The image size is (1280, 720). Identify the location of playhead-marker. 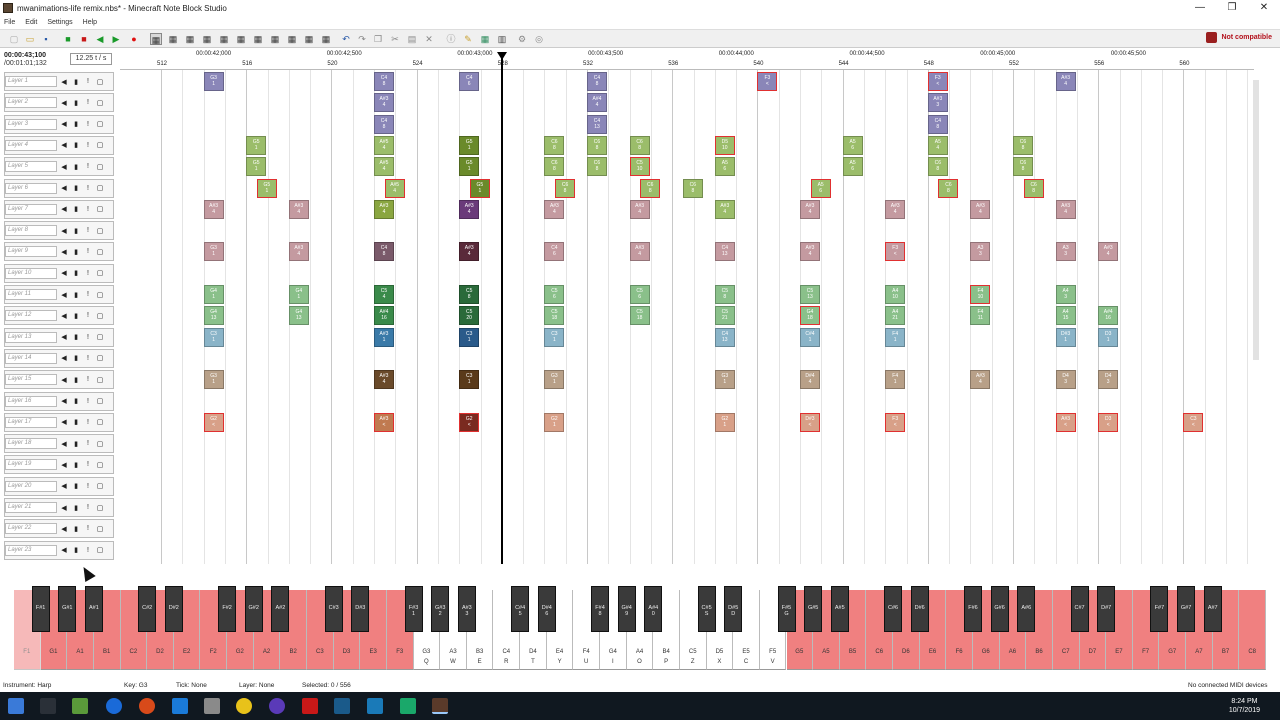
(502, 308).